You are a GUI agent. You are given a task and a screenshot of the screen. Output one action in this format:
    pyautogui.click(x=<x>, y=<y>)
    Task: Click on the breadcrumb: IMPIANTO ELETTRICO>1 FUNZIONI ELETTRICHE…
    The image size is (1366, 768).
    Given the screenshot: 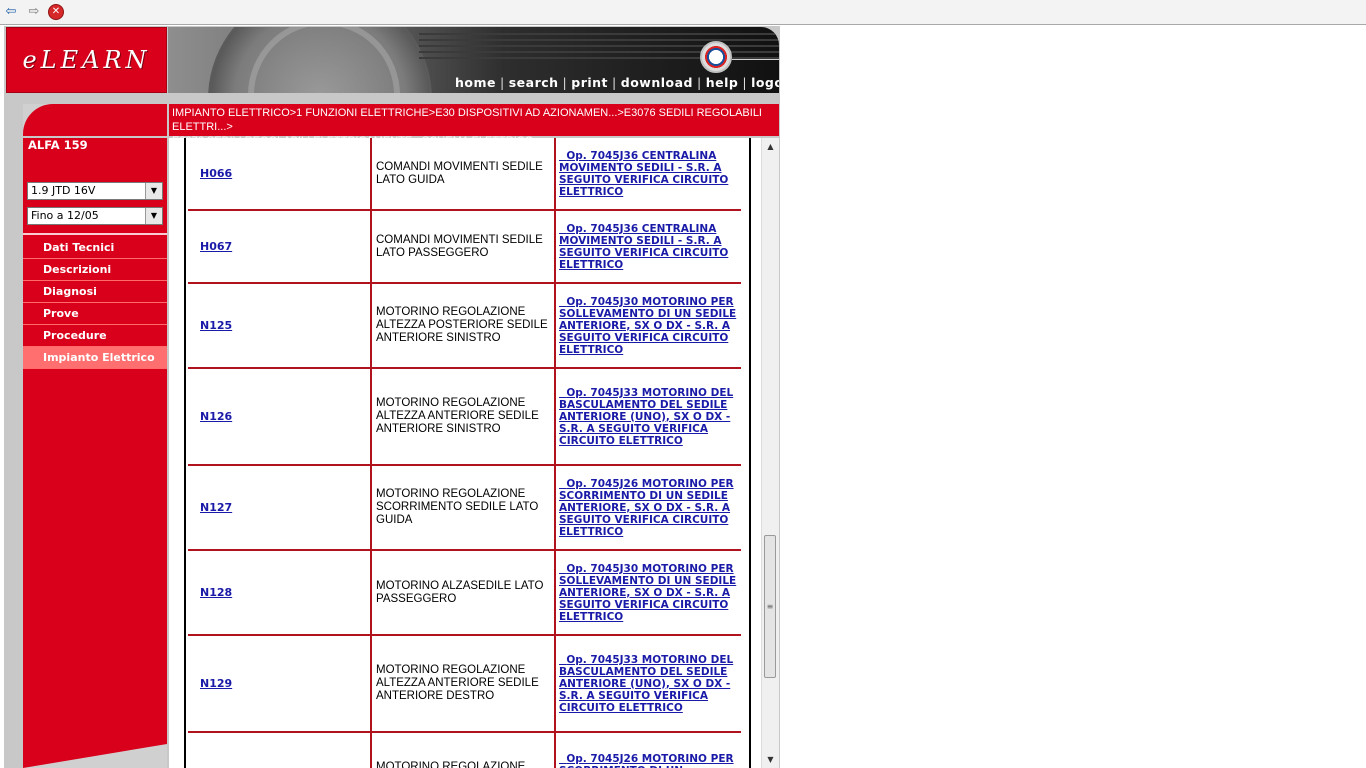 What is the action you would take?
    pyautogui.click(x=474, y=125)
    